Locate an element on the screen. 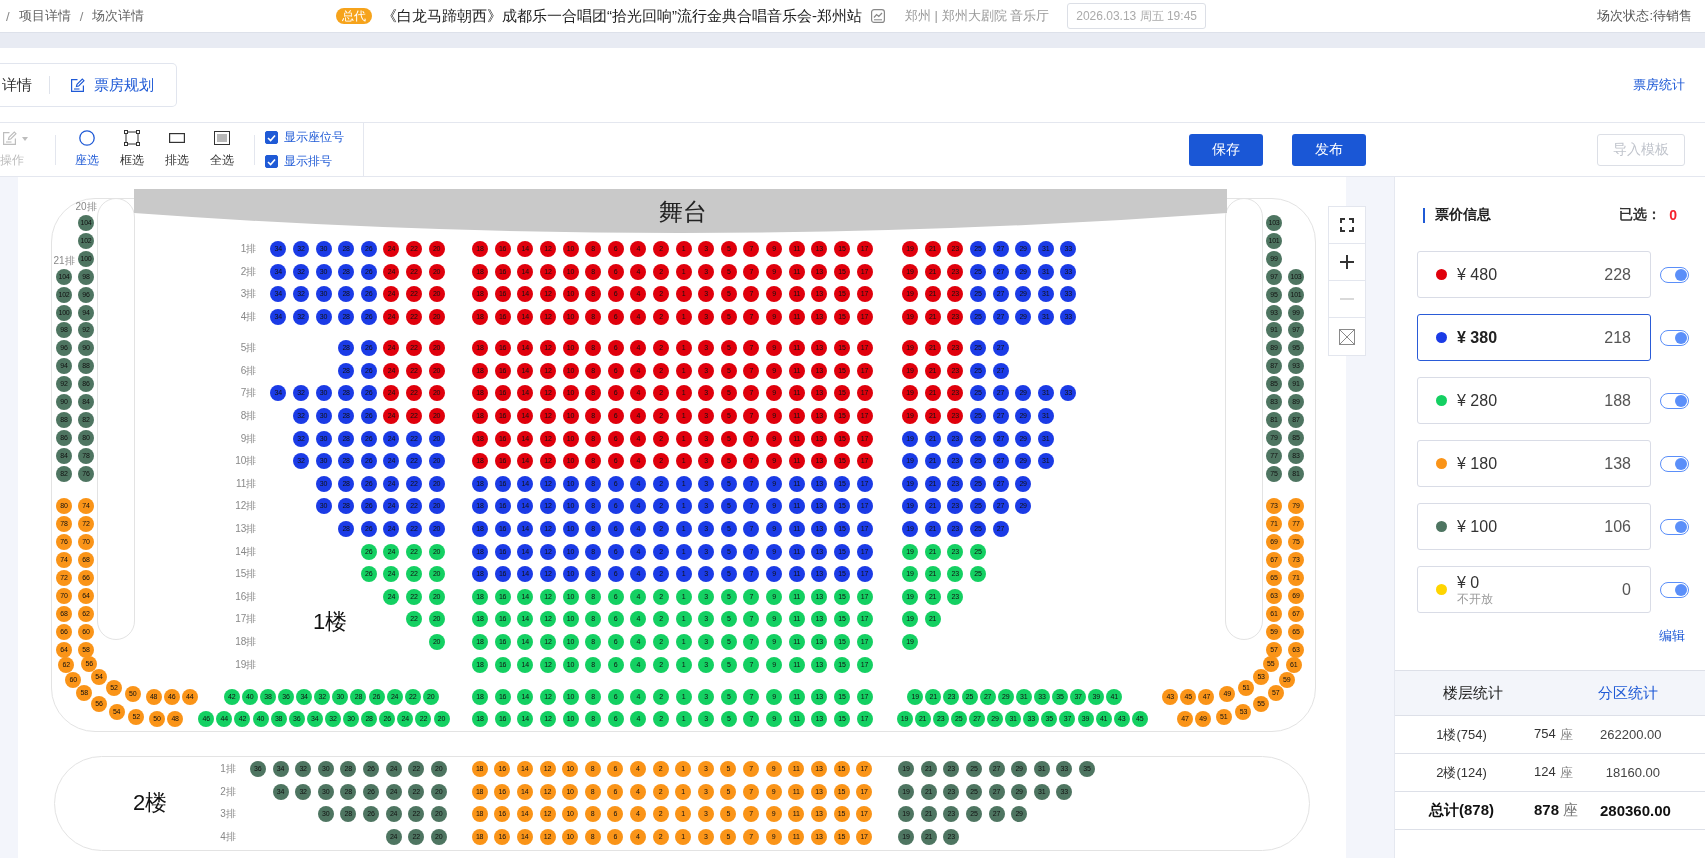  tab: 详情 is located at coordinates (17, 85).